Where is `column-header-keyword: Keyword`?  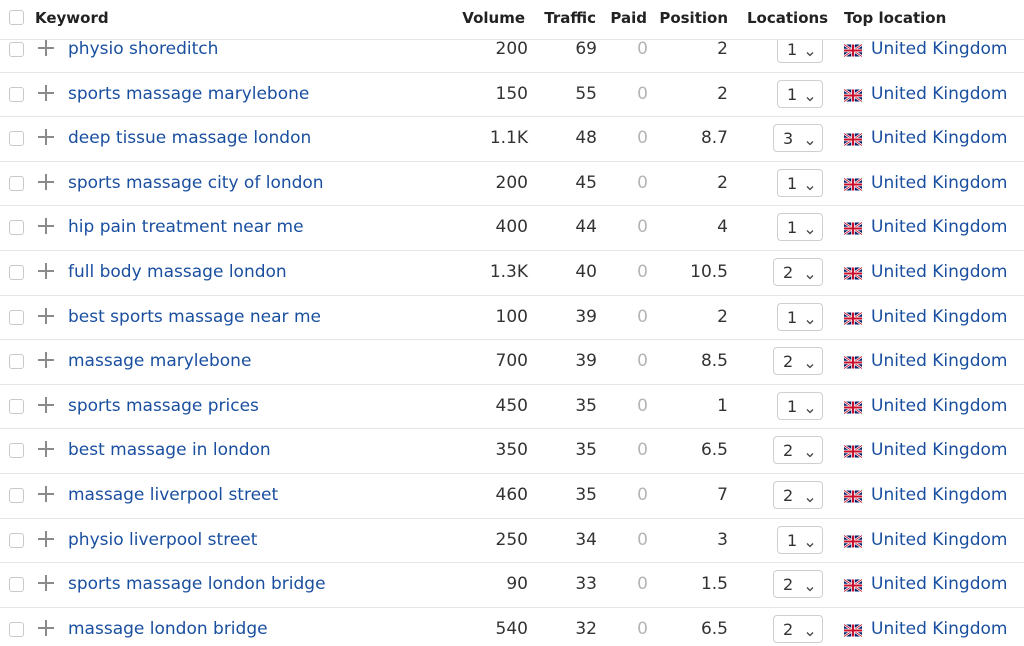 column-header-keyword: Keyword is located at coordinates (72, 18).